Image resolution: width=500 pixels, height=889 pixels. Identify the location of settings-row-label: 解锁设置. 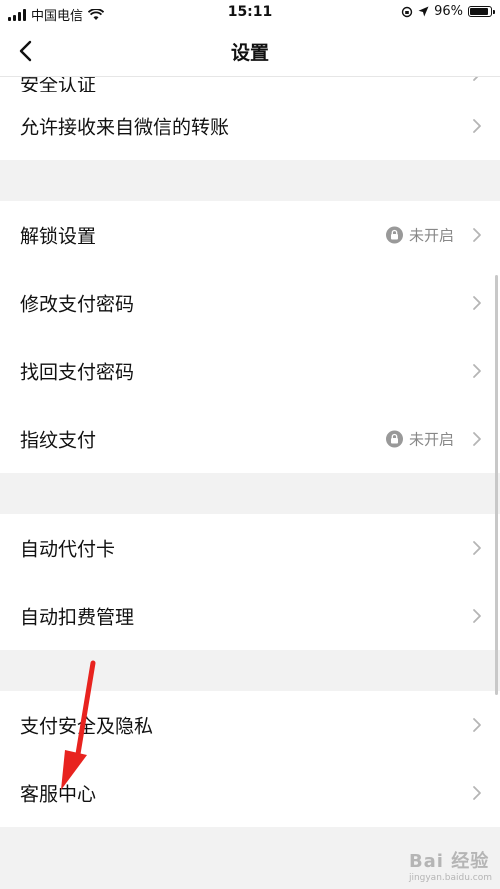
(58, 236).